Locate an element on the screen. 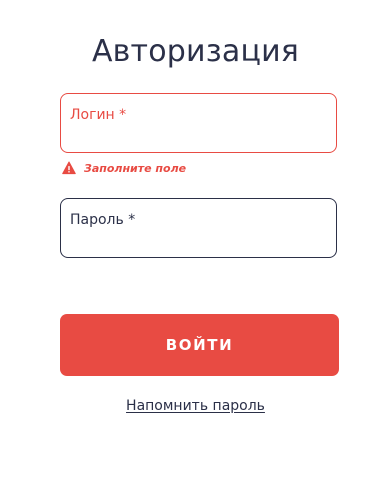 The image size is (391, 481). remind-password-link: Напомнить пароль is located at coordinates (195, 406).